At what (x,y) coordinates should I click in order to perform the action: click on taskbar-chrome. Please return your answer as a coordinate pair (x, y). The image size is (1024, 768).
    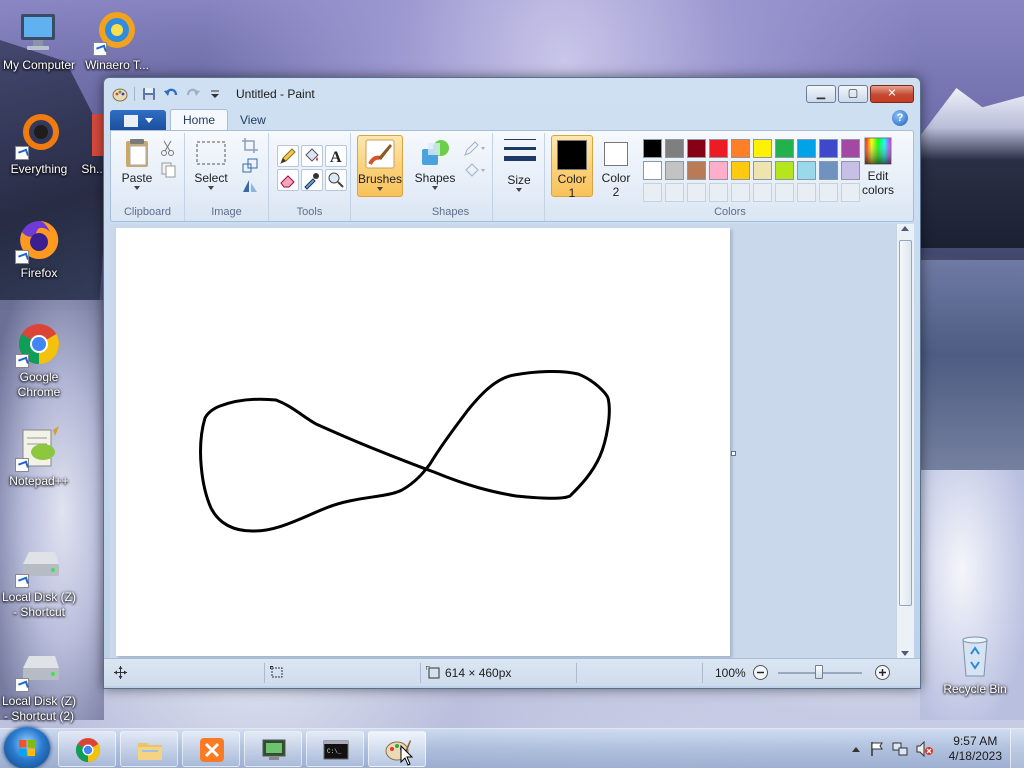
    Looking at the image, I should click on (87, 749).